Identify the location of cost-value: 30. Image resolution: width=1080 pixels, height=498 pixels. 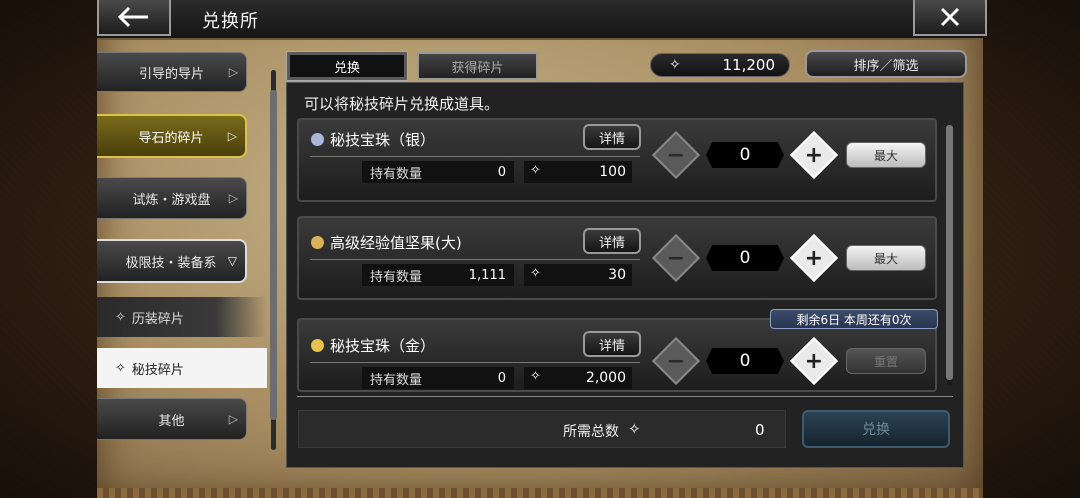
(617, 275).